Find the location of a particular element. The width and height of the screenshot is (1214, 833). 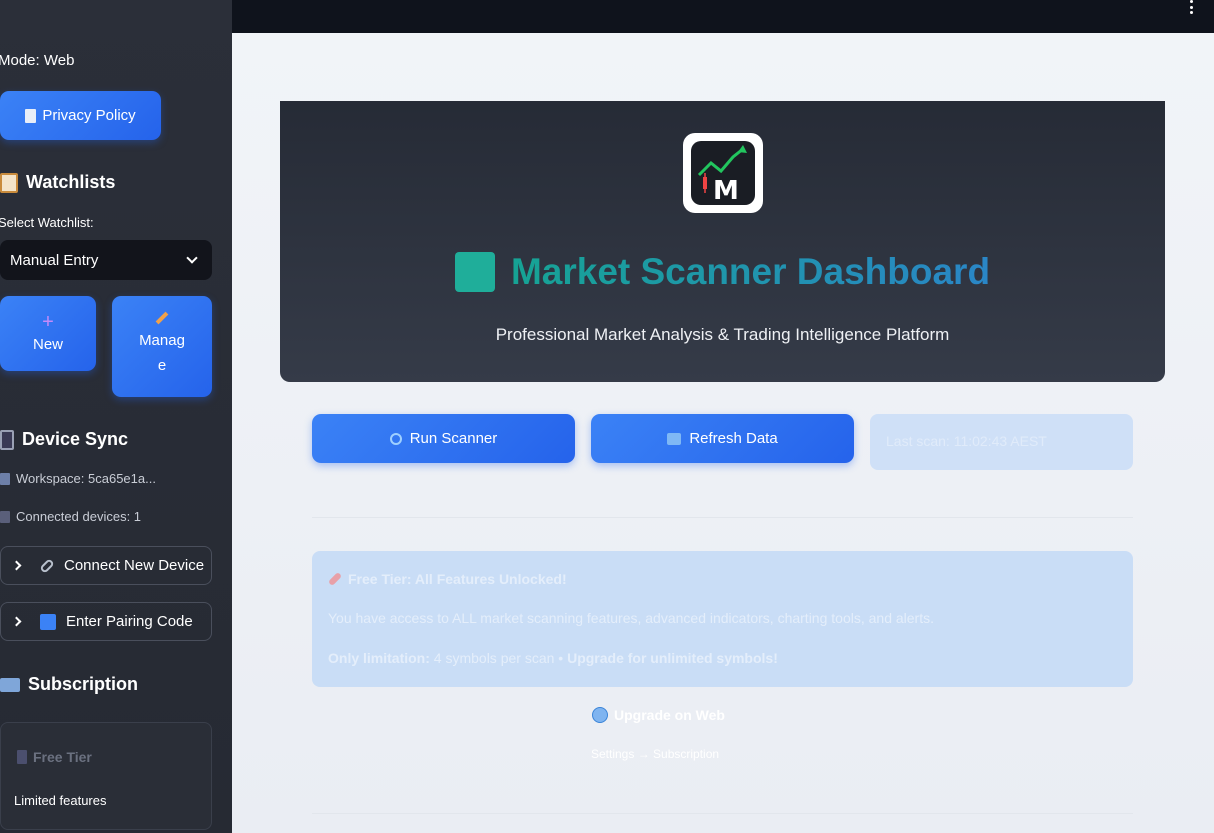

new-watchlist-label: New is located at coordinates (47, 344).